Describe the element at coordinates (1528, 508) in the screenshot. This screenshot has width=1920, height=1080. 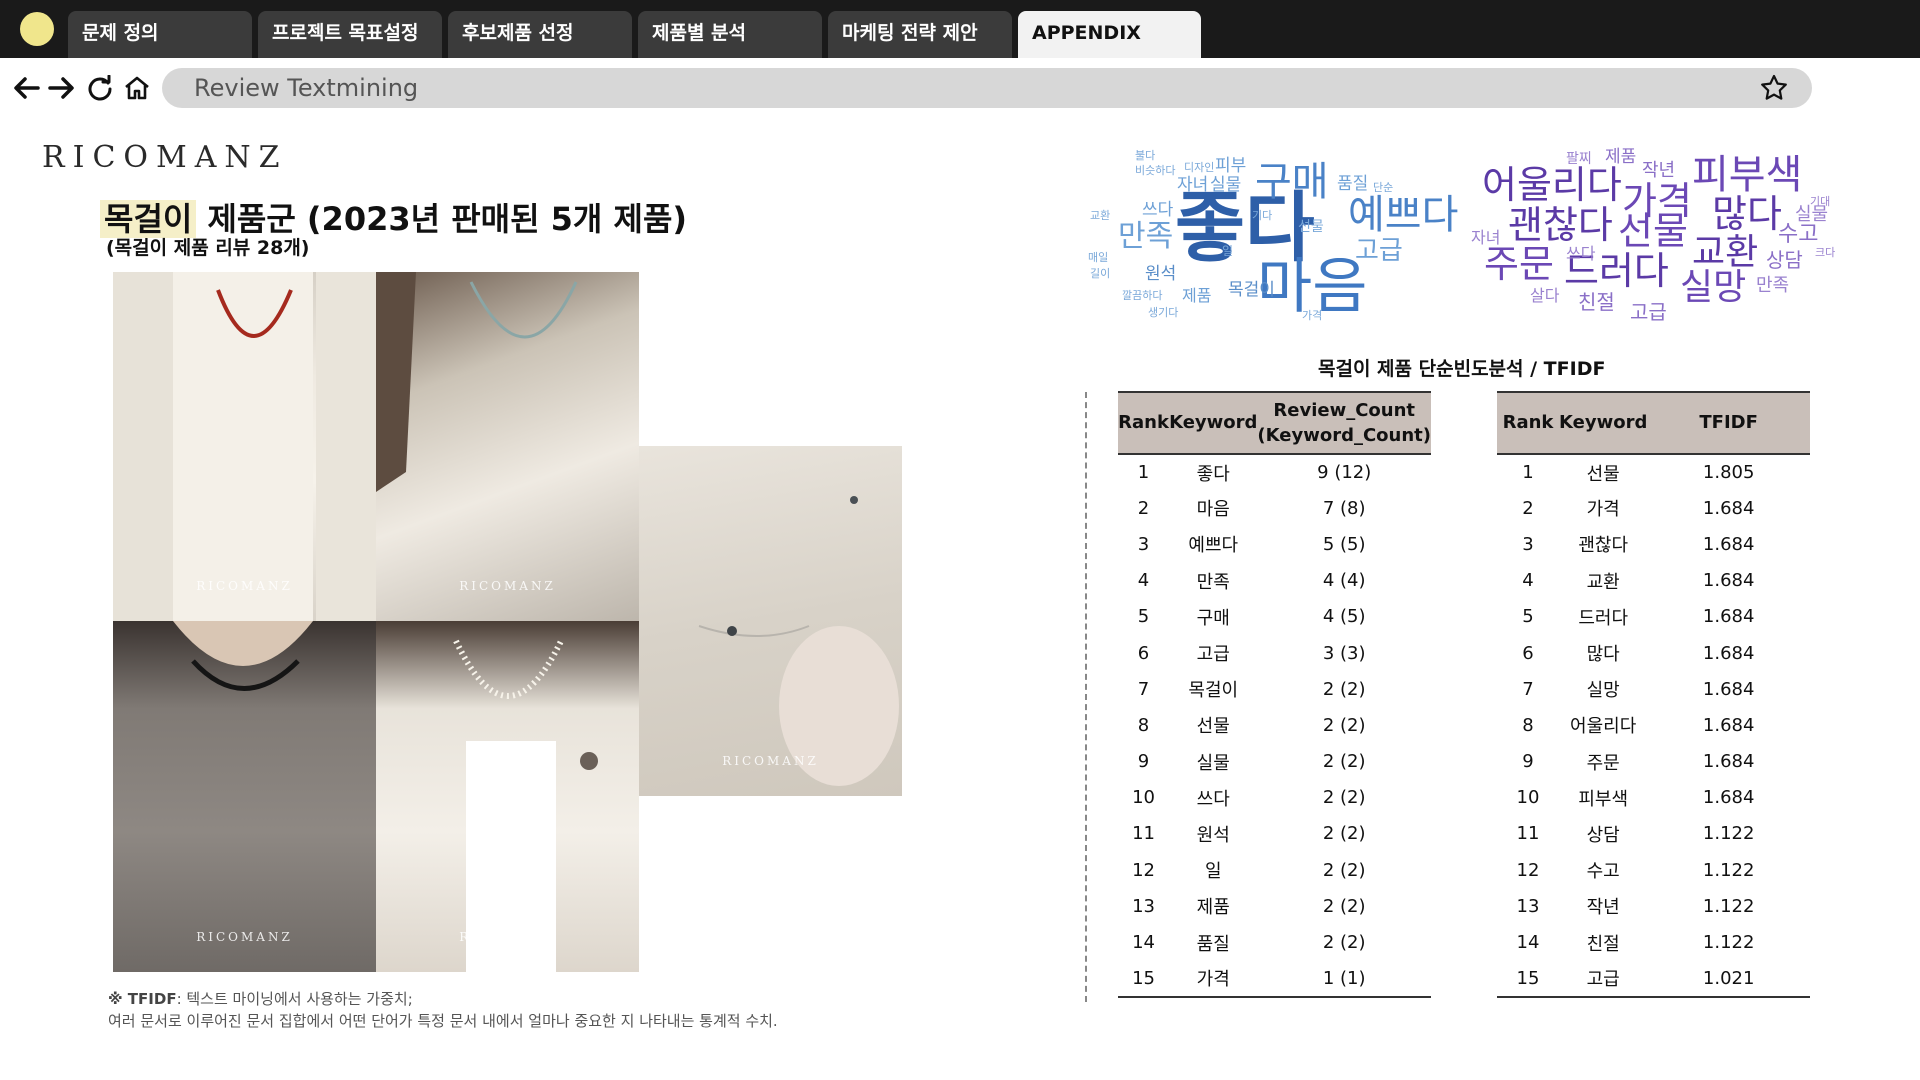
I see `table-cell: 2` at that location.